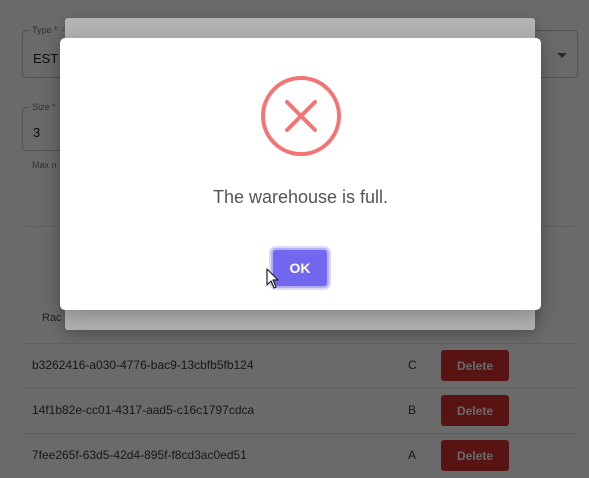  I want to click on mouse-cursor-icon, so click(272, 278).